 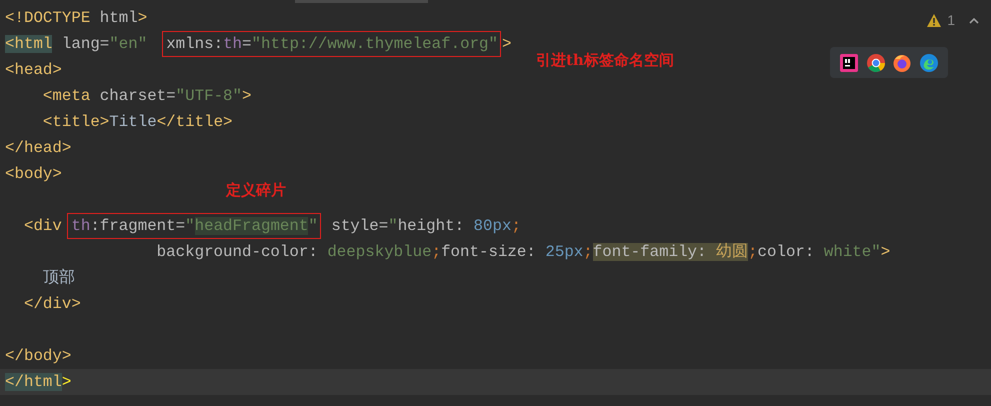 What do you see at coordinates (523, 252) in the screenshot?
I see `code-text: background-color: deepskyblue;font-size: 25px;font-family: 幼圆;color: white">` at bounding box center [523, 252].